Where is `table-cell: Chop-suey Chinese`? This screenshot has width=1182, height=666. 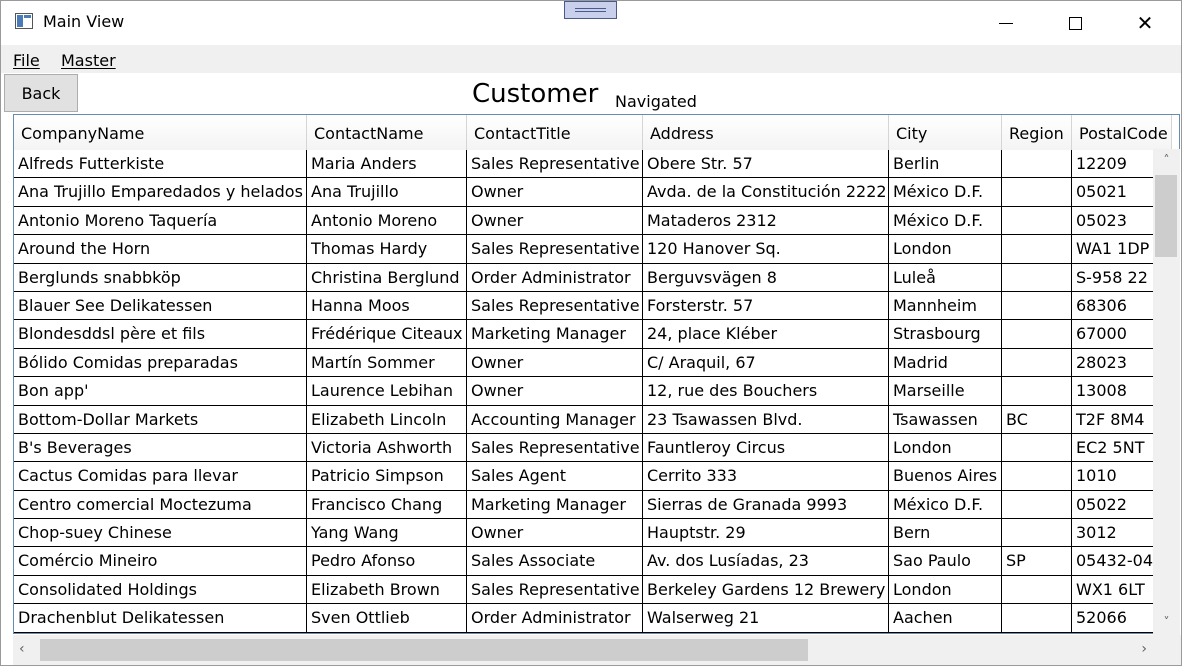
table-cell: Chop-suey Chinese is located at coordinates (160, 533).